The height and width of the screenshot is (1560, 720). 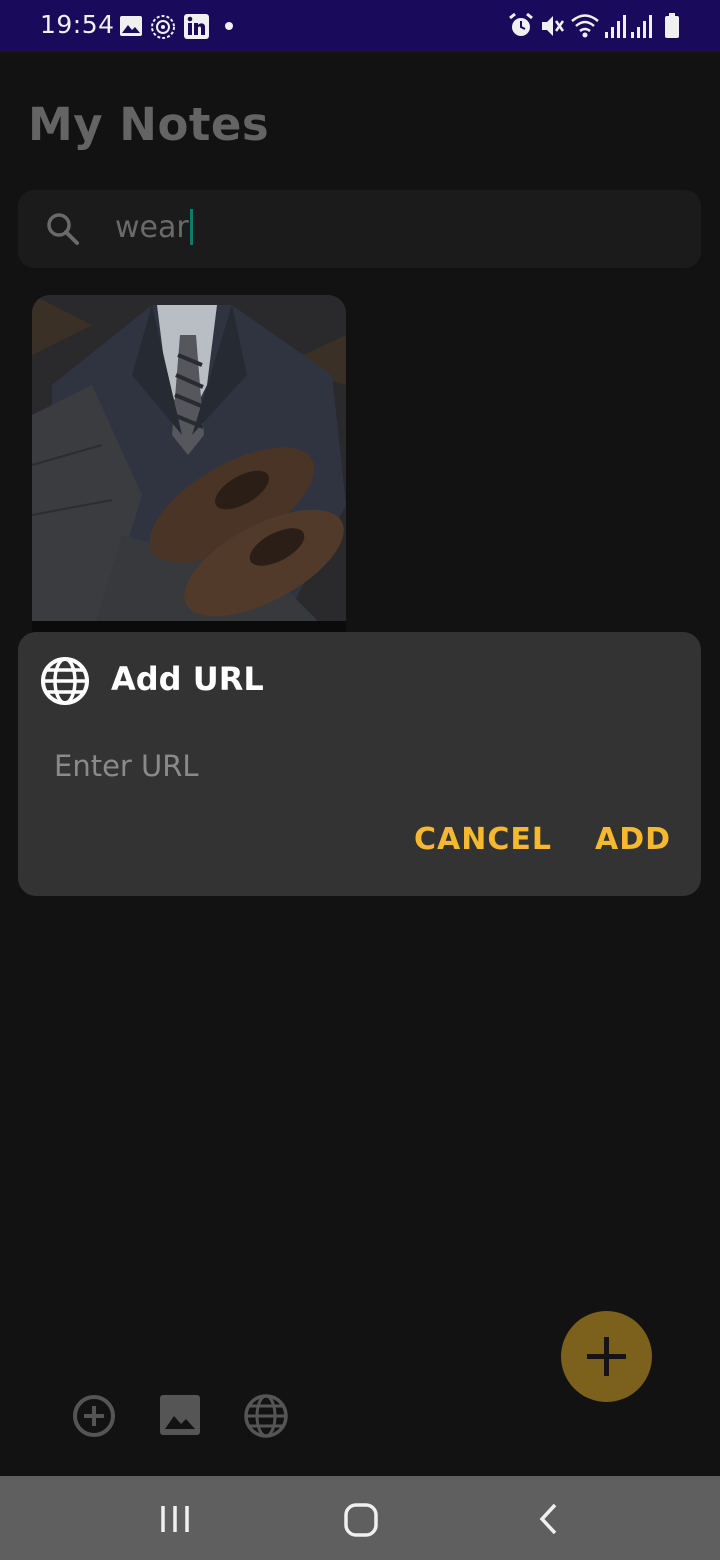 What do you see at coordinates (521, 24) in the screenshot?
I see `alarm-icon` at bounding box center [521, 24].